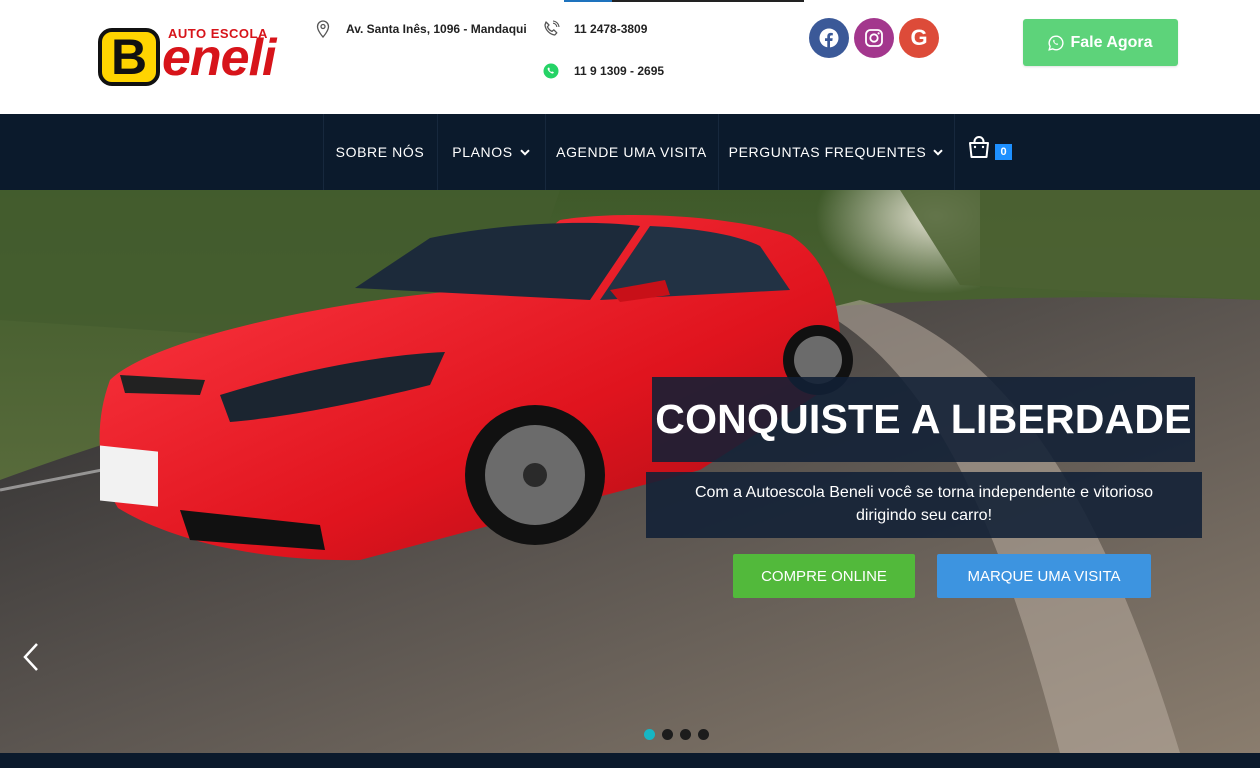 Image resolution: width=1260 pixels, height=768 pixels. What do you see at coordinates (1044, 576) in the screenshot?
I see `marque-uma-visita-button: MARQUE UMA VISITA` at bounding box center [1044, 576].